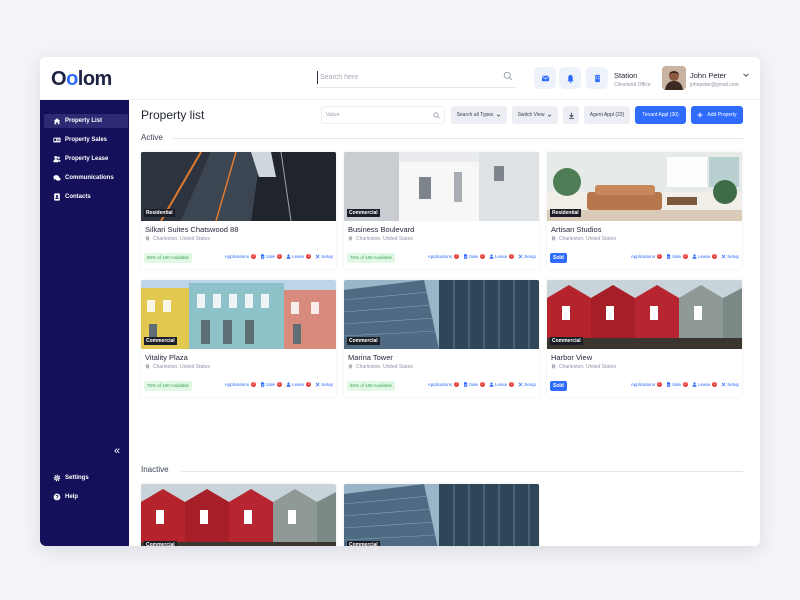  What do you see at coordinates (535, 115) in the screenshot?
I see `switch-view-dropdown: Switch View` at bounding box center [535, 115].